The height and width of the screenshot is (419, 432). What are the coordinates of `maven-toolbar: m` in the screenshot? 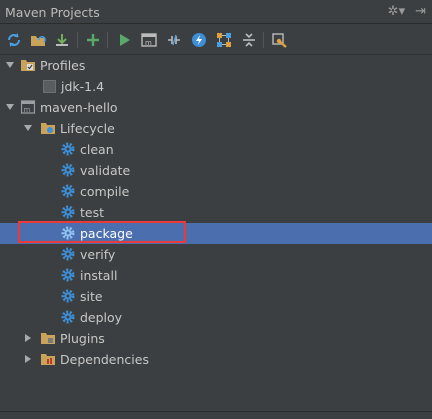 It's located at (216, 40).